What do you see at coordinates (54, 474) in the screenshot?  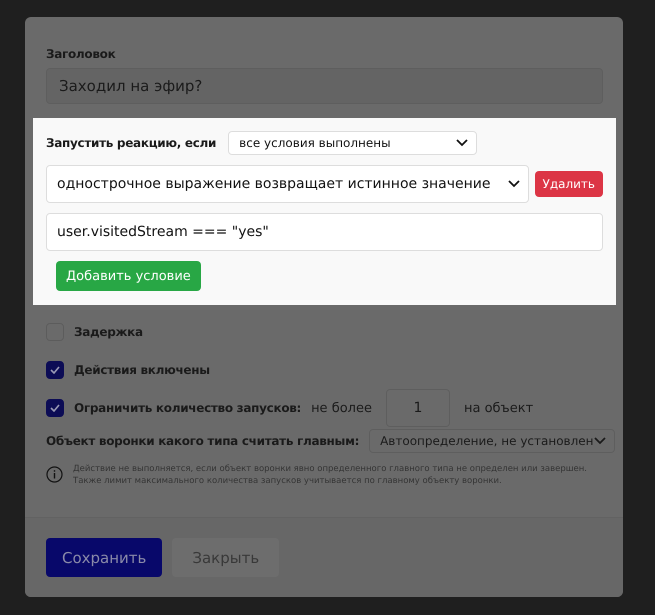 I see `info-icon` at bounding box center [54, 474].